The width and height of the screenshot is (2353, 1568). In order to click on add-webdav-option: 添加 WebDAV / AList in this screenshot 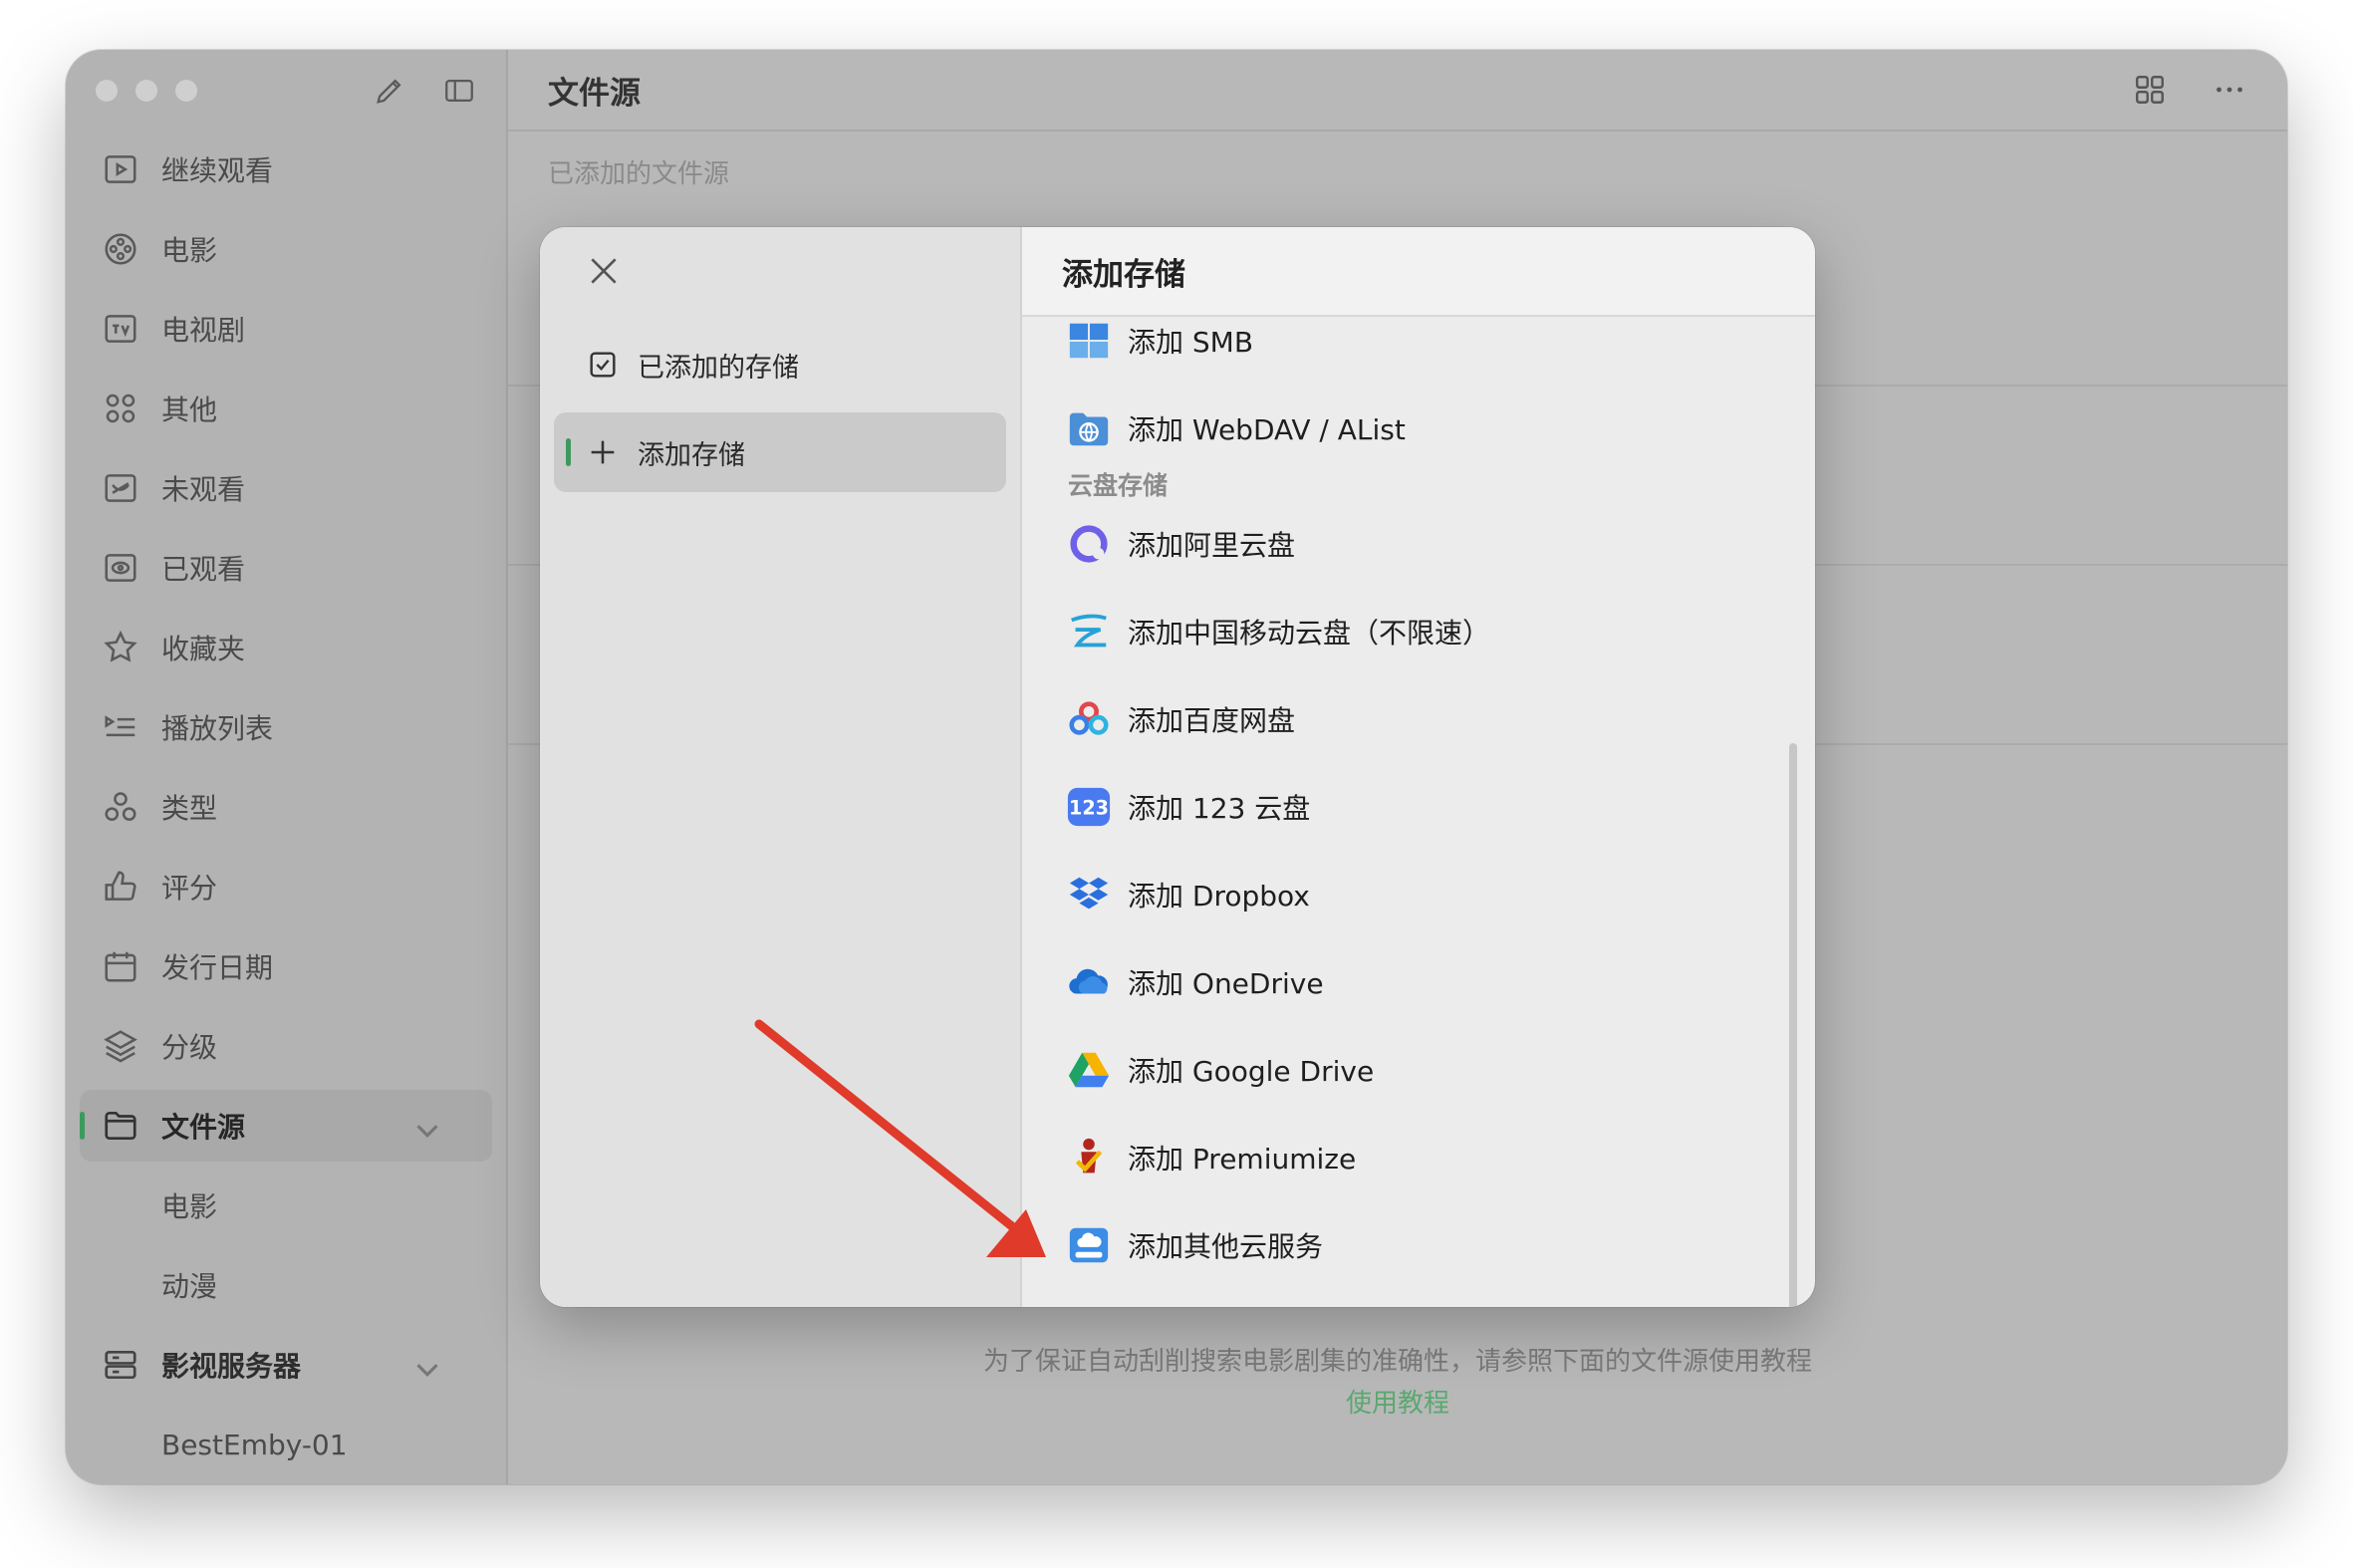, I will do `click(1236, 428)`.